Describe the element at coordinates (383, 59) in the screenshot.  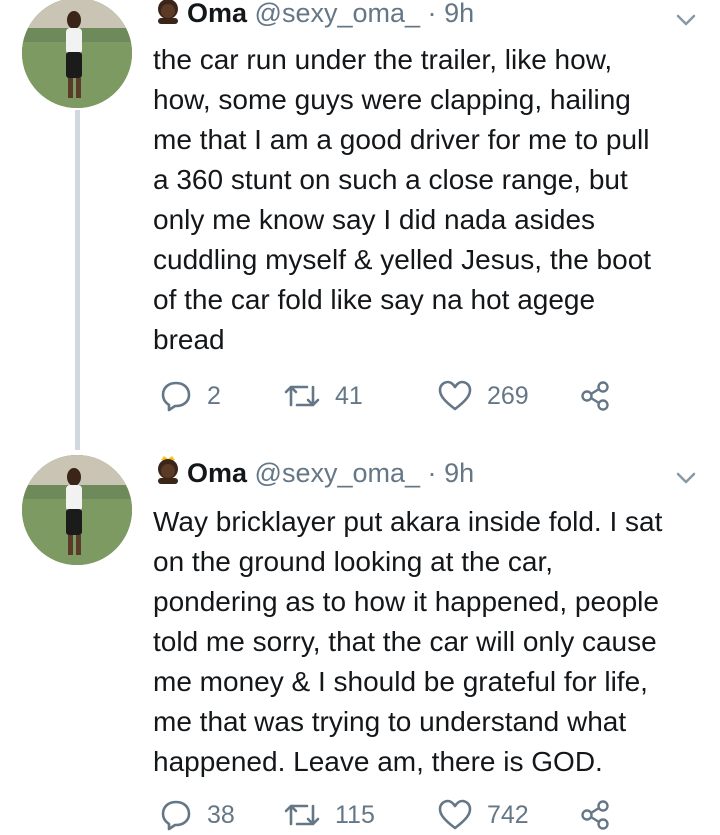
I see `text-line: the car run under the trailer, like how,` at that location.